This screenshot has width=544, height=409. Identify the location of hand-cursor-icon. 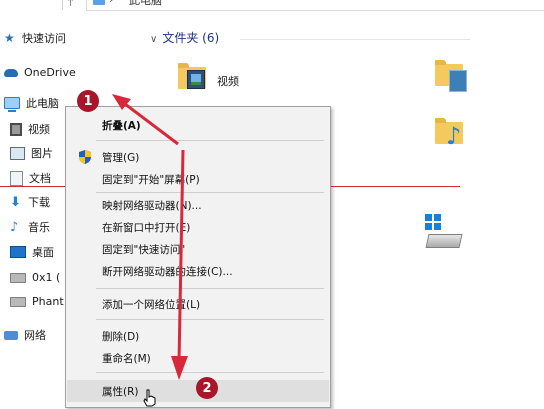
(149, 398).